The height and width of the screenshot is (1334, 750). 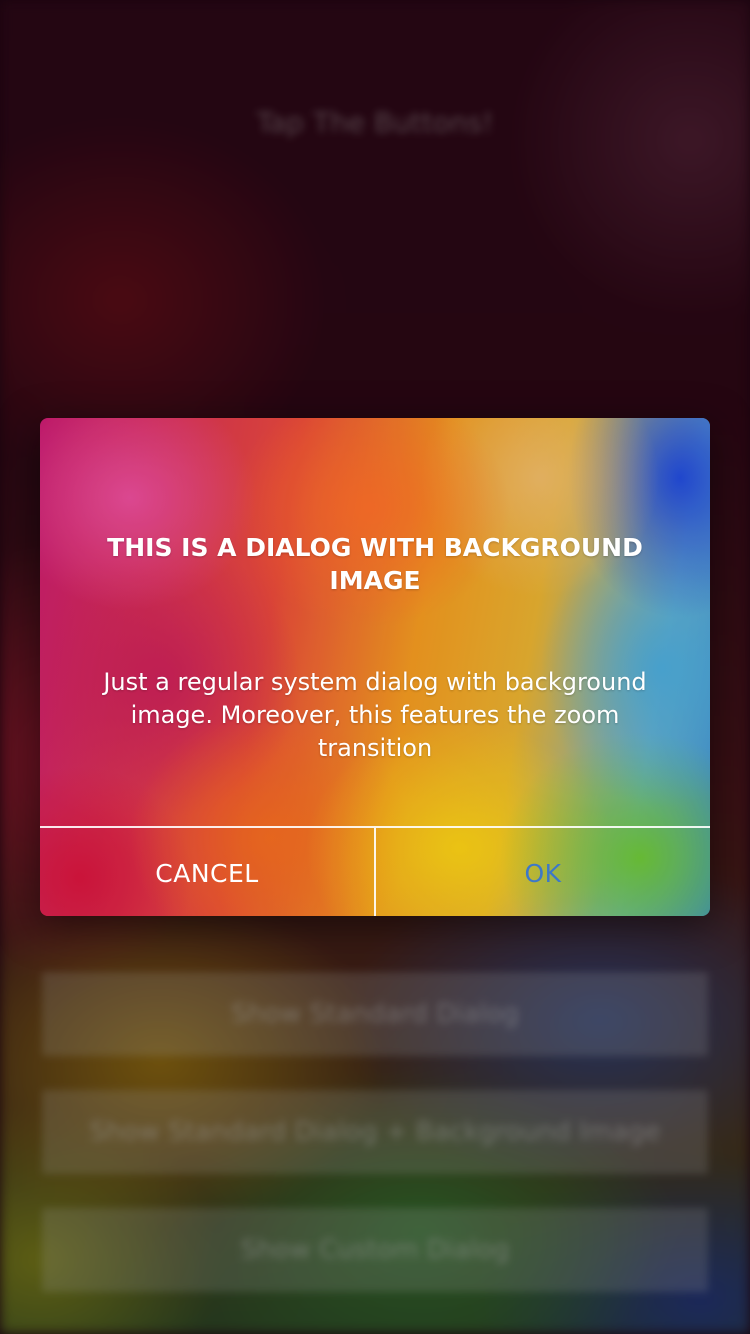 What do you see at coordinates (208, 872) in the screenshot?
I see `cancel-button: CANCEL` at bounding box center [208, 872].